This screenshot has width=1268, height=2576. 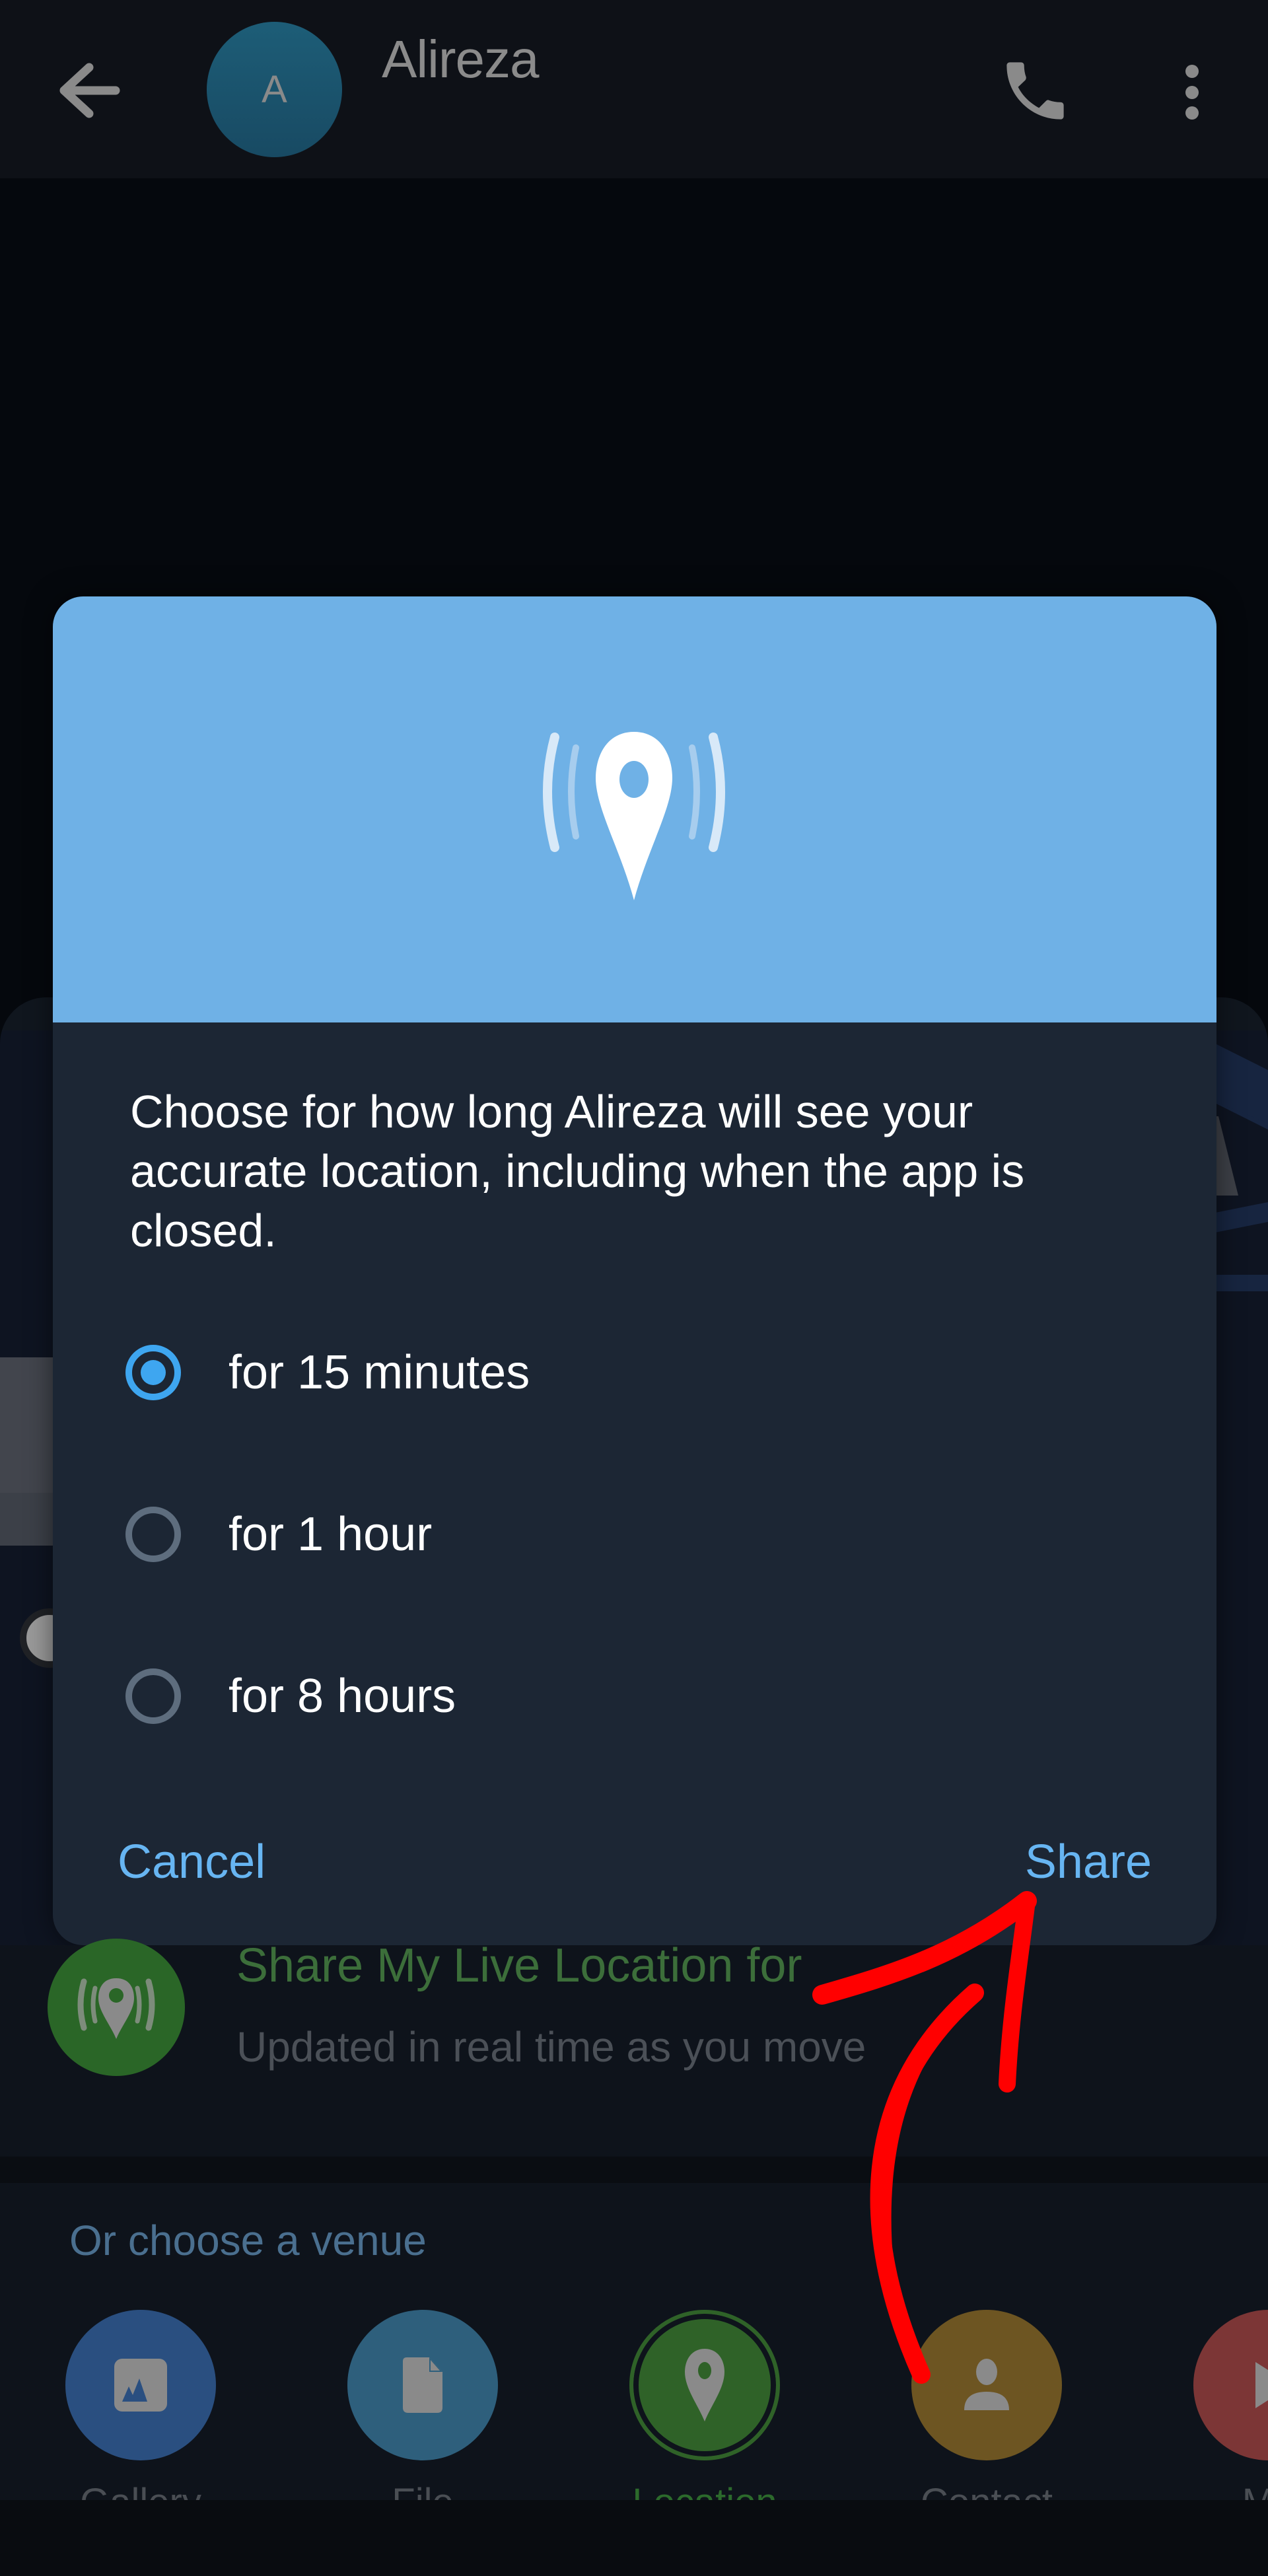 What do you see at coordinates (153, 1372) in the screenshot?
I see `radio-button-selected` at bounding box center [153, 1372].